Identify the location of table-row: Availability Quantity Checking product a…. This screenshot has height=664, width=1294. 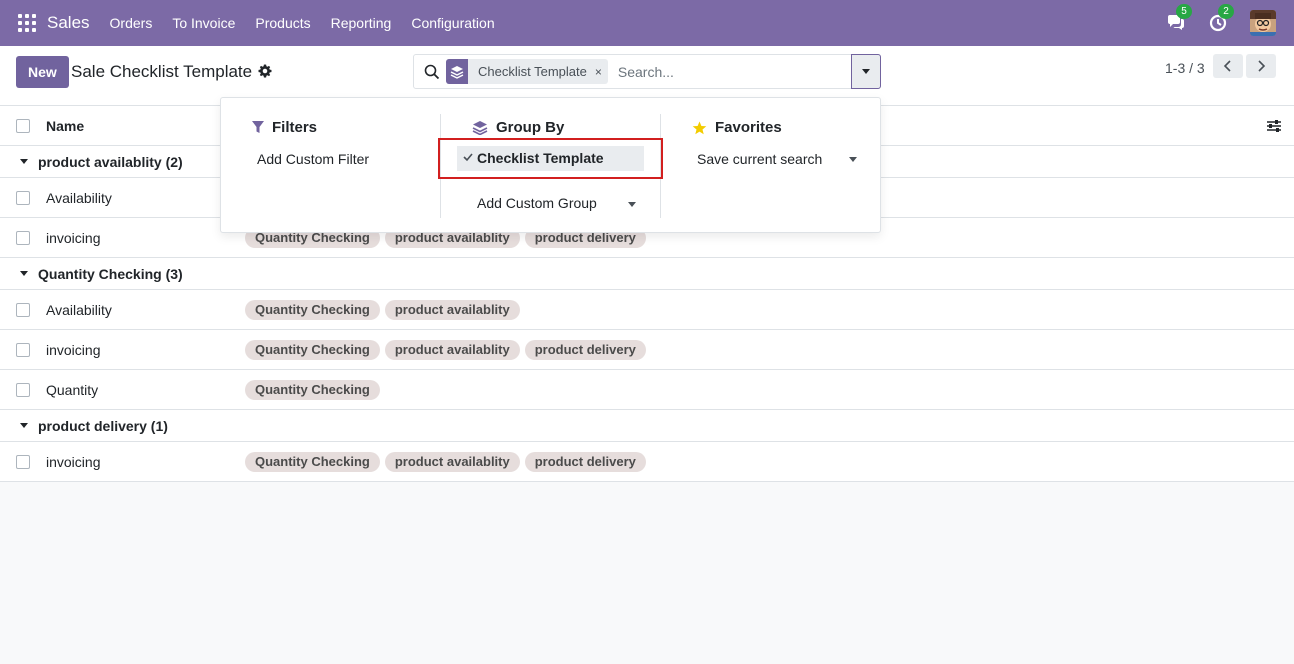
(647, 310).